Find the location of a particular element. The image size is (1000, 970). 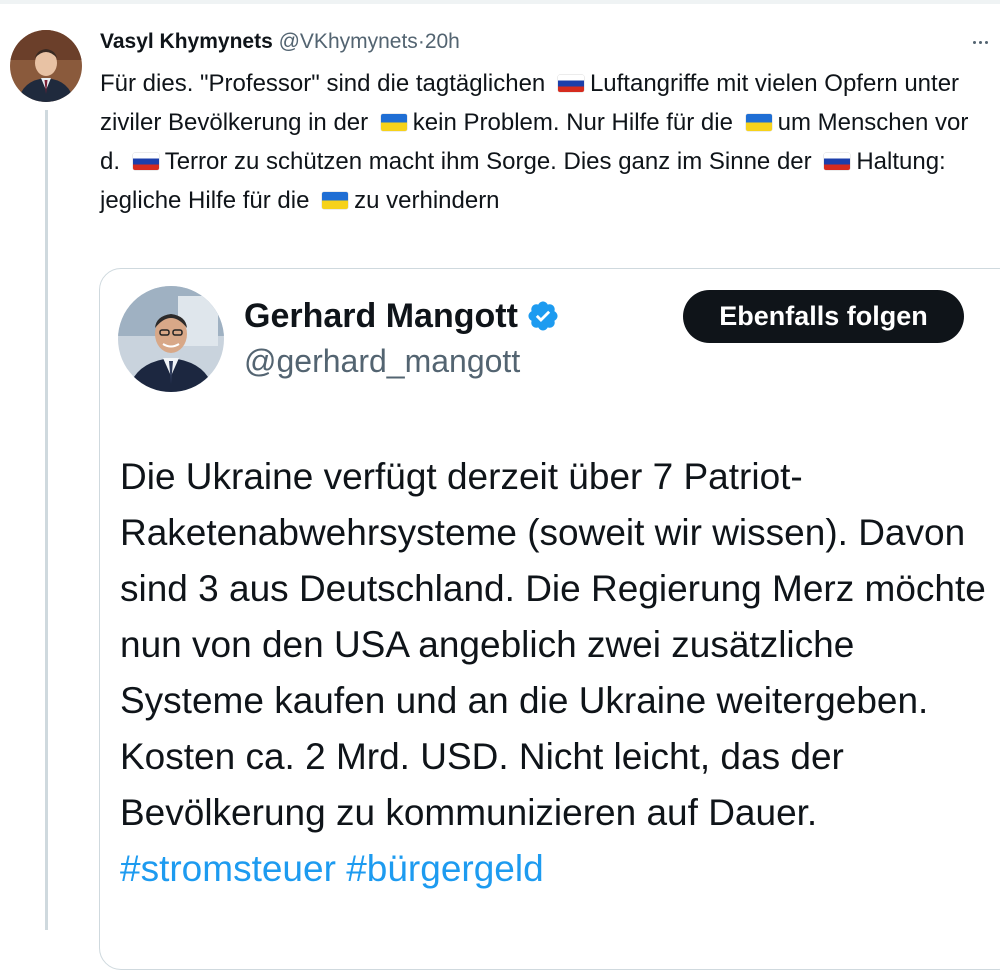

author-handle: @VKhymynets is located at coordinates (348, 41).